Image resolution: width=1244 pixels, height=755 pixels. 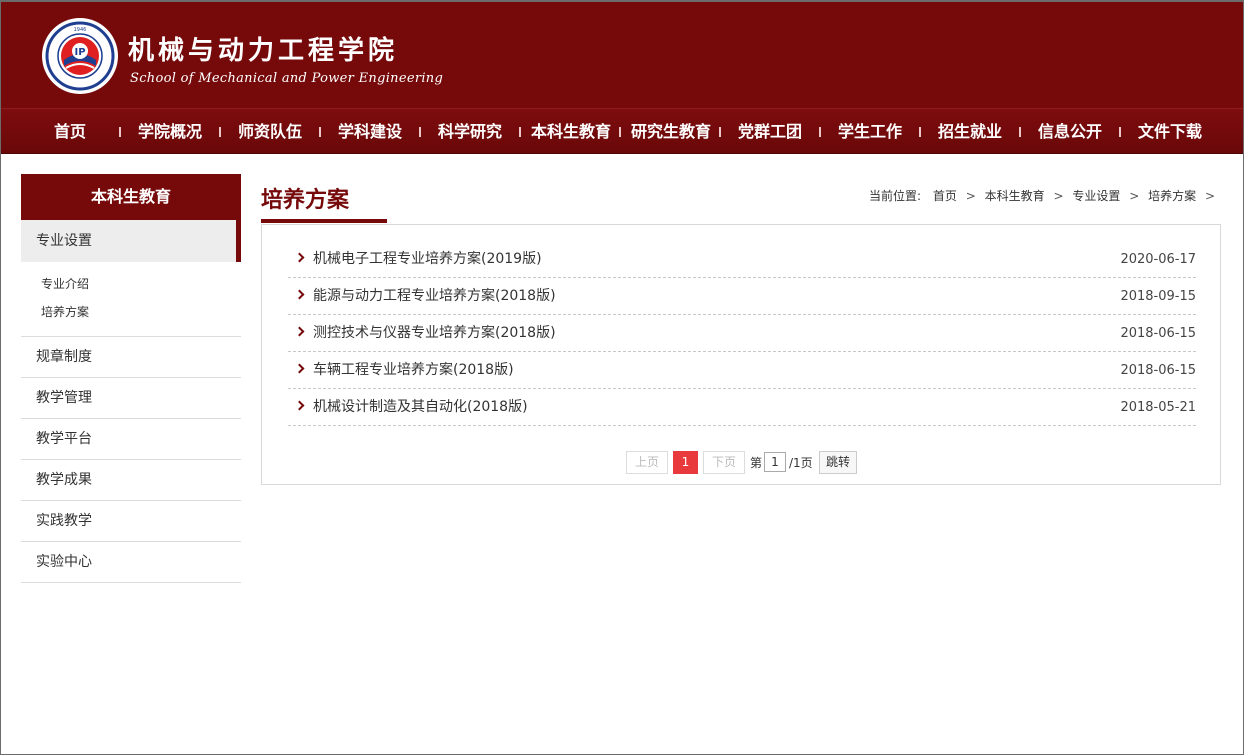 I want to click on list-item: 车辆工程专业培养方案(2018版) 2018-06-15, so click(x=742, y=370).